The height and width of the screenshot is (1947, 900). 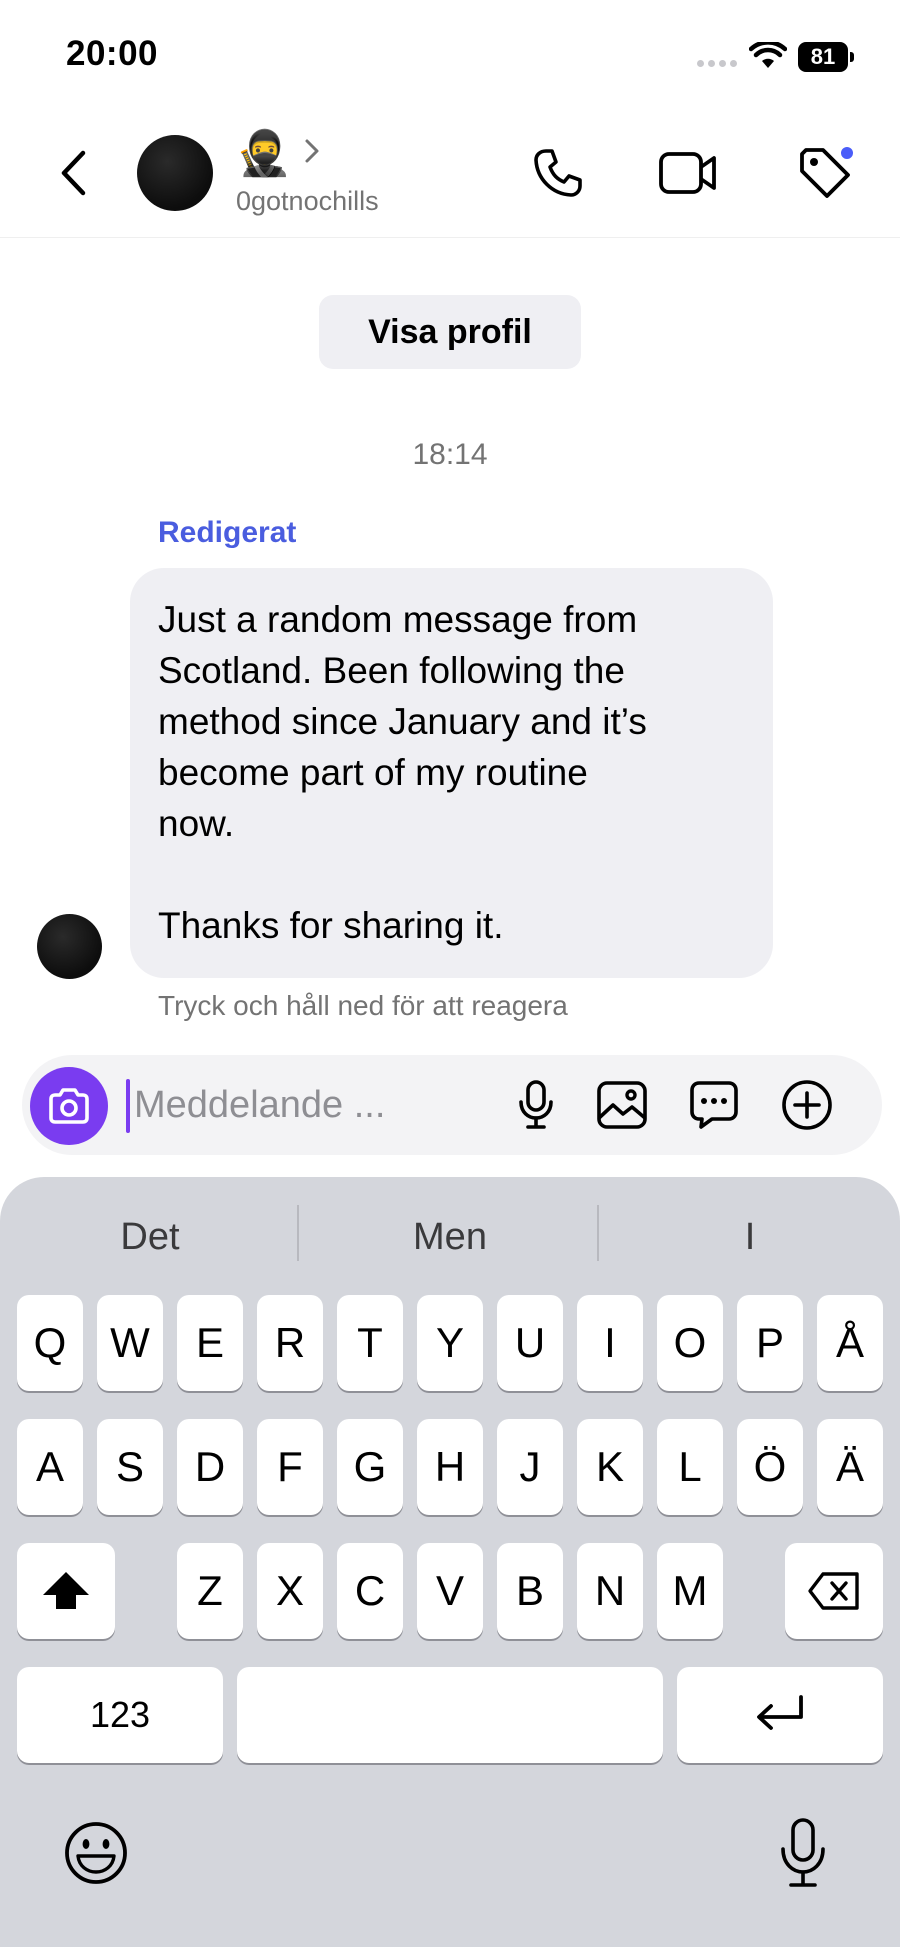 I want to click on edited-label: Redigerat, so click(x=227, y=533).